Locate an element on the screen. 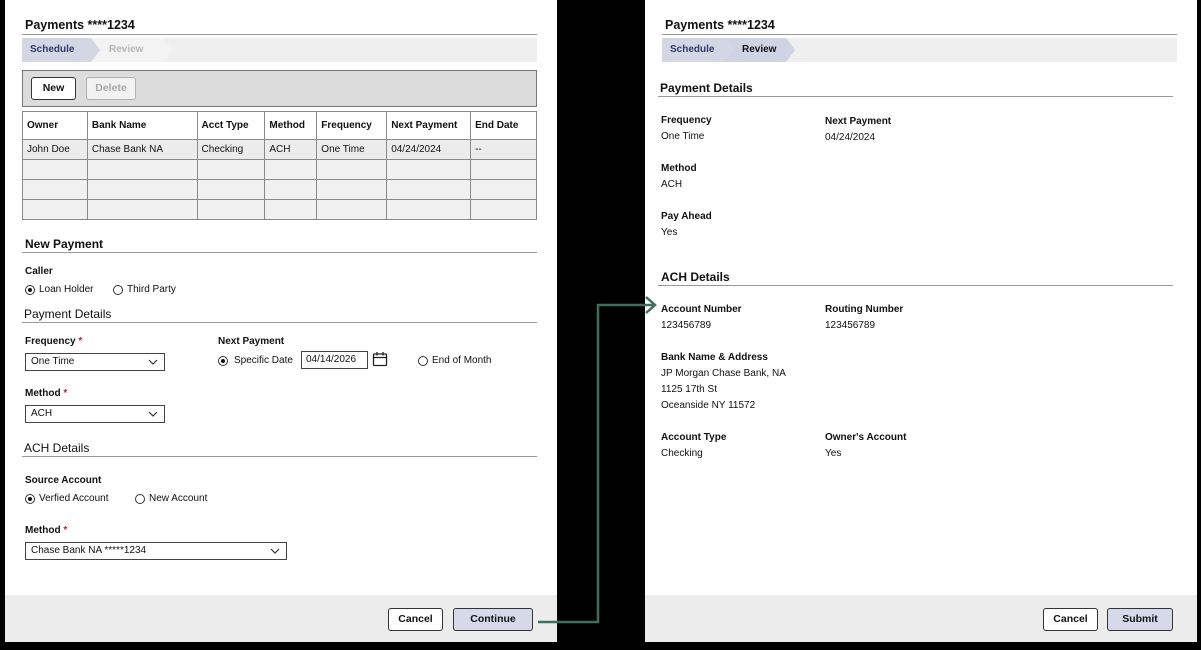 Image resolution: width=1201 pixels, height=650 pixels. routing-number-label: Routing Number is located at coordinates (864, 309).